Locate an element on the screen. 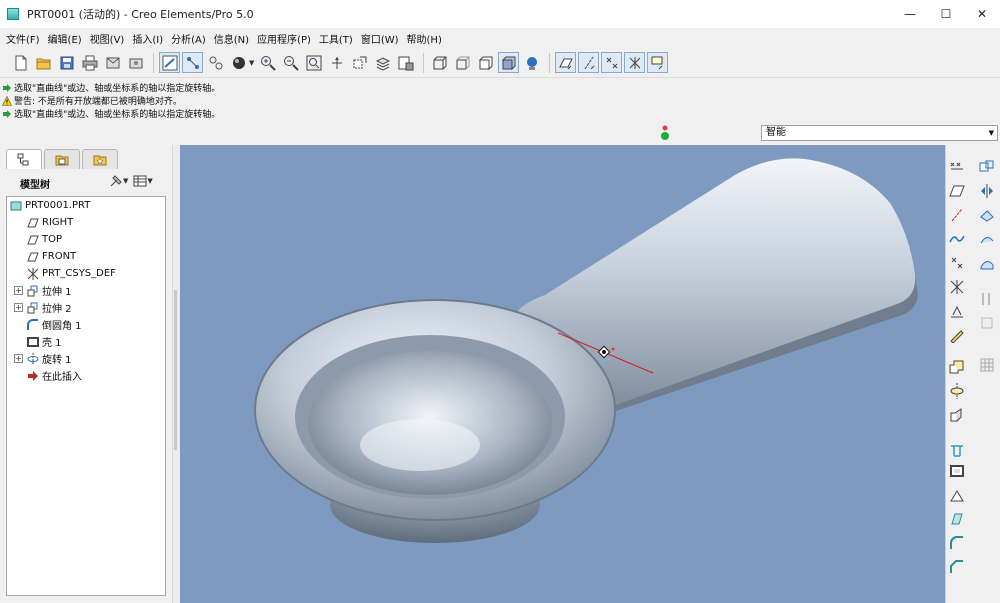 The width and height of the screenshot is (1000, 603). arrow-right-icon is located at coordinates (7, 88).